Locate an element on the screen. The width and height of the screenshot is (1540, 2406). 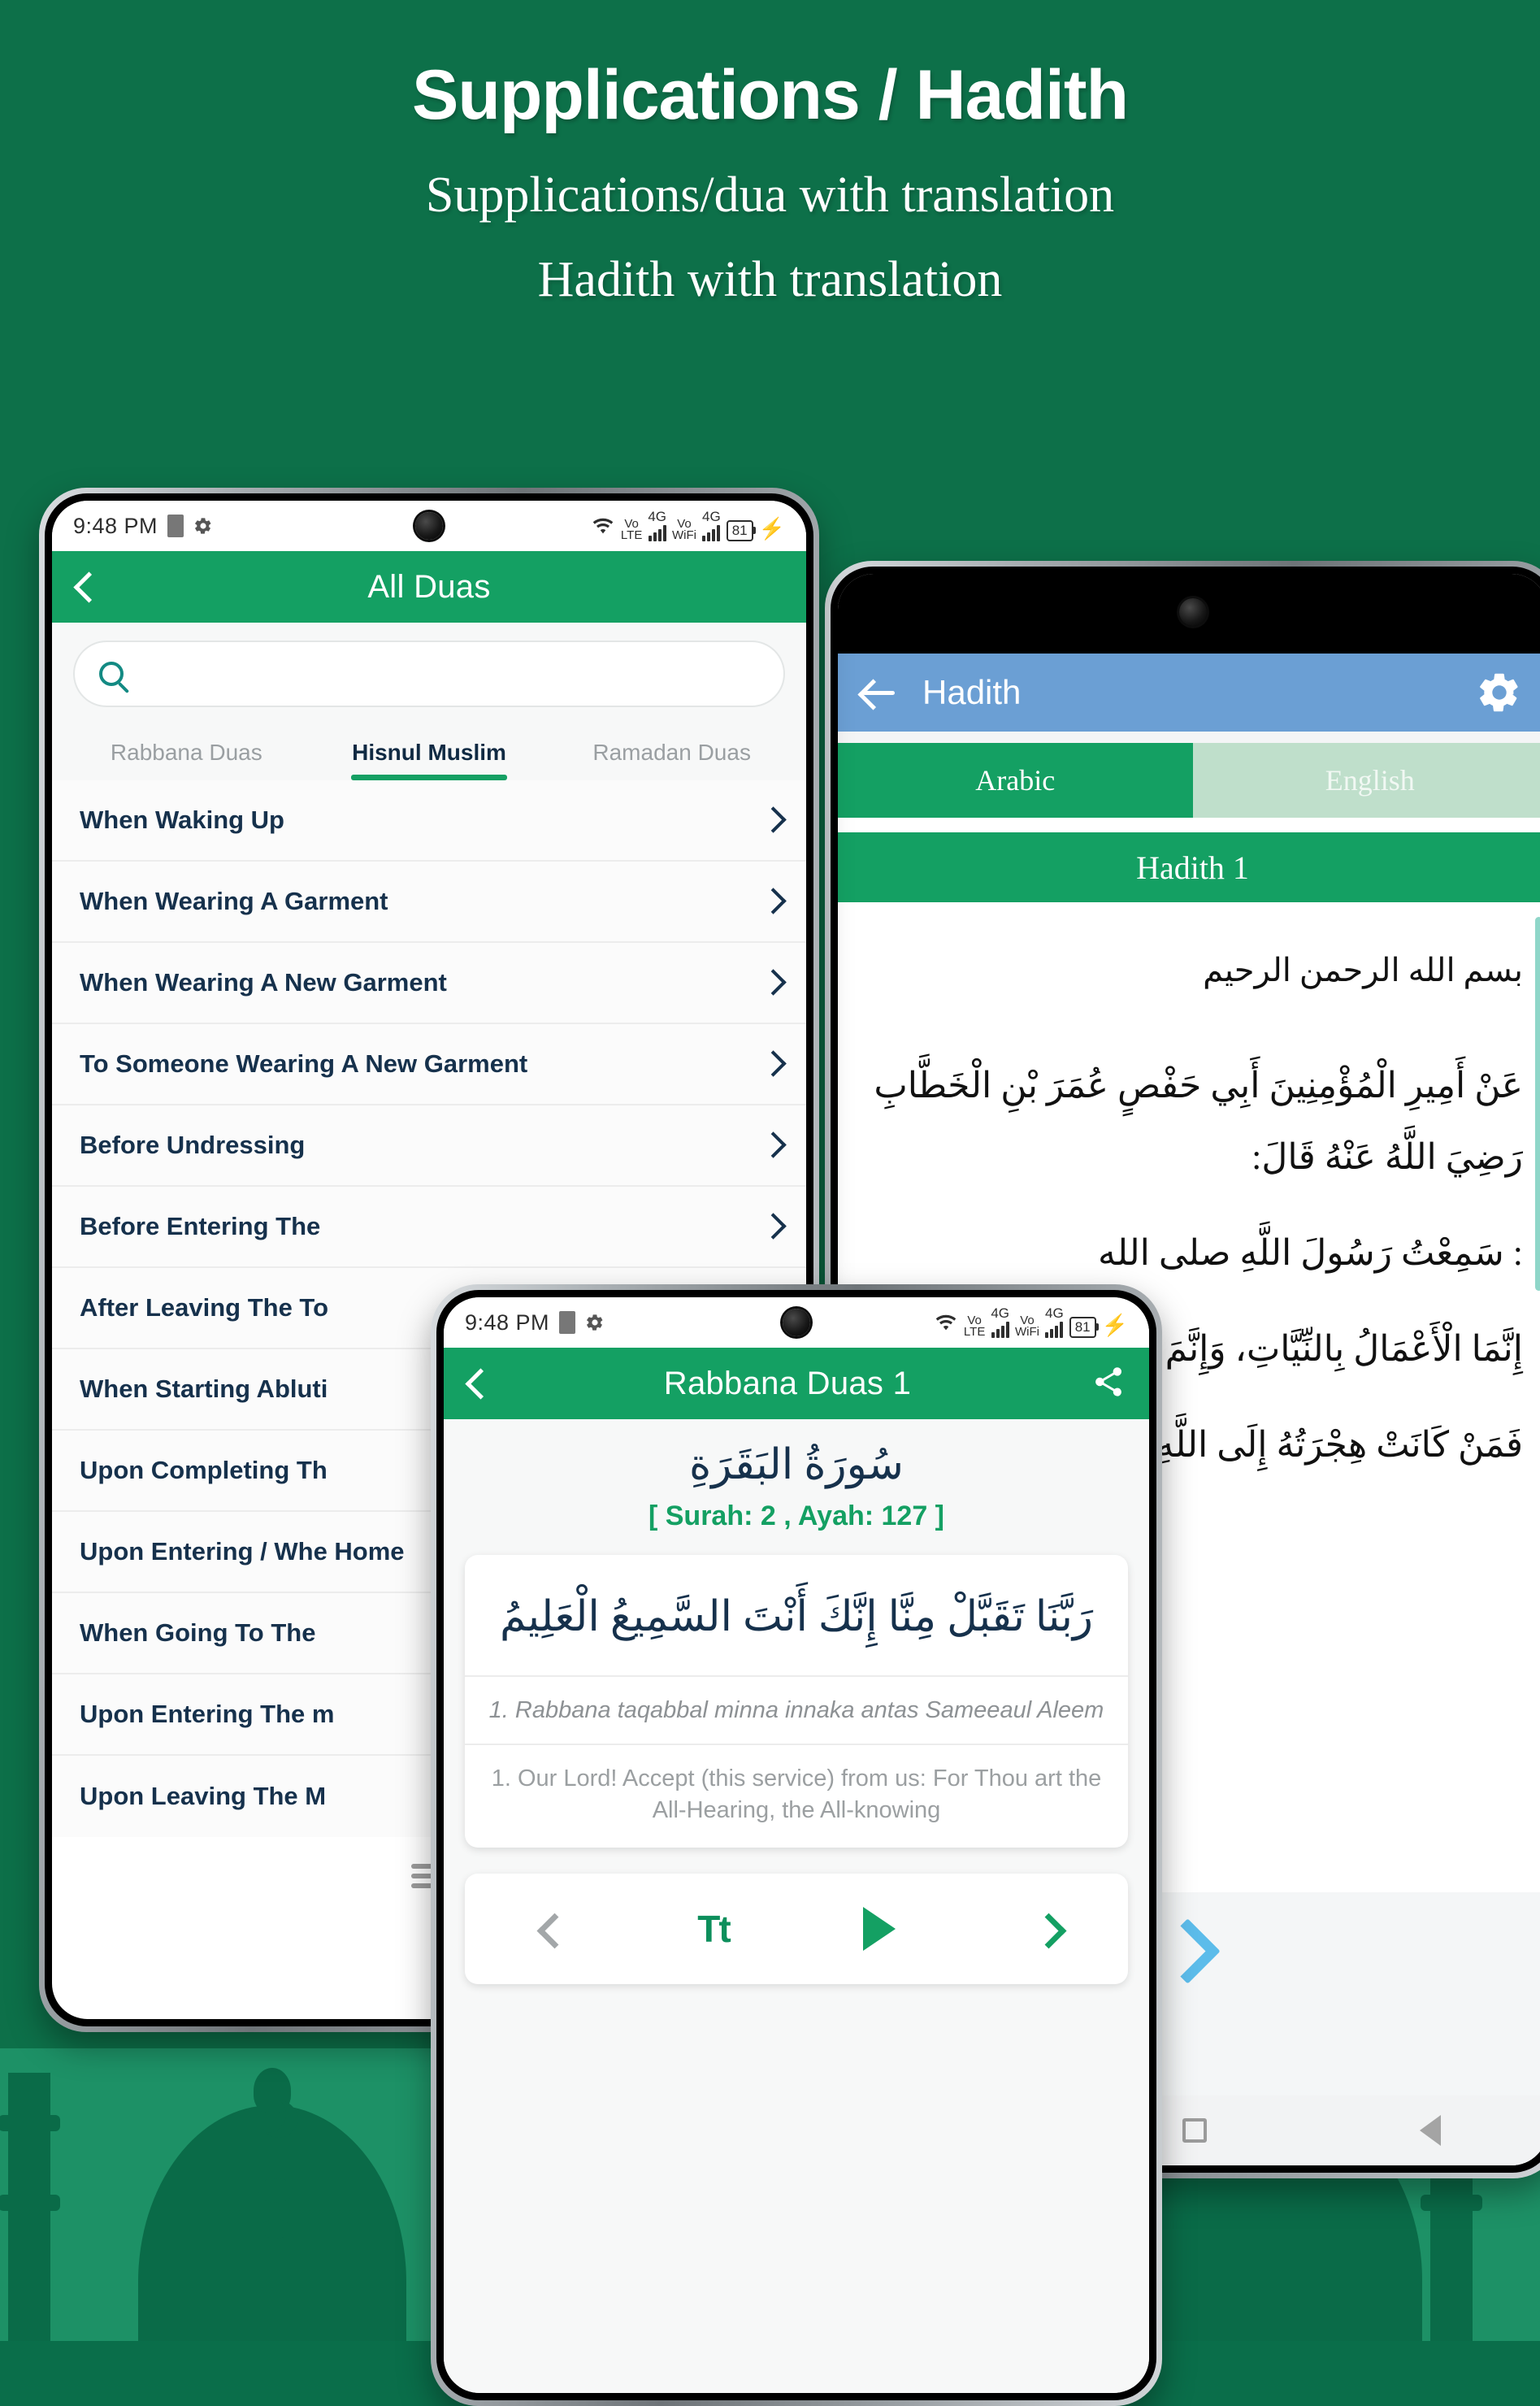
list-item: Before Undressing is located at coordinates (429, 1146).